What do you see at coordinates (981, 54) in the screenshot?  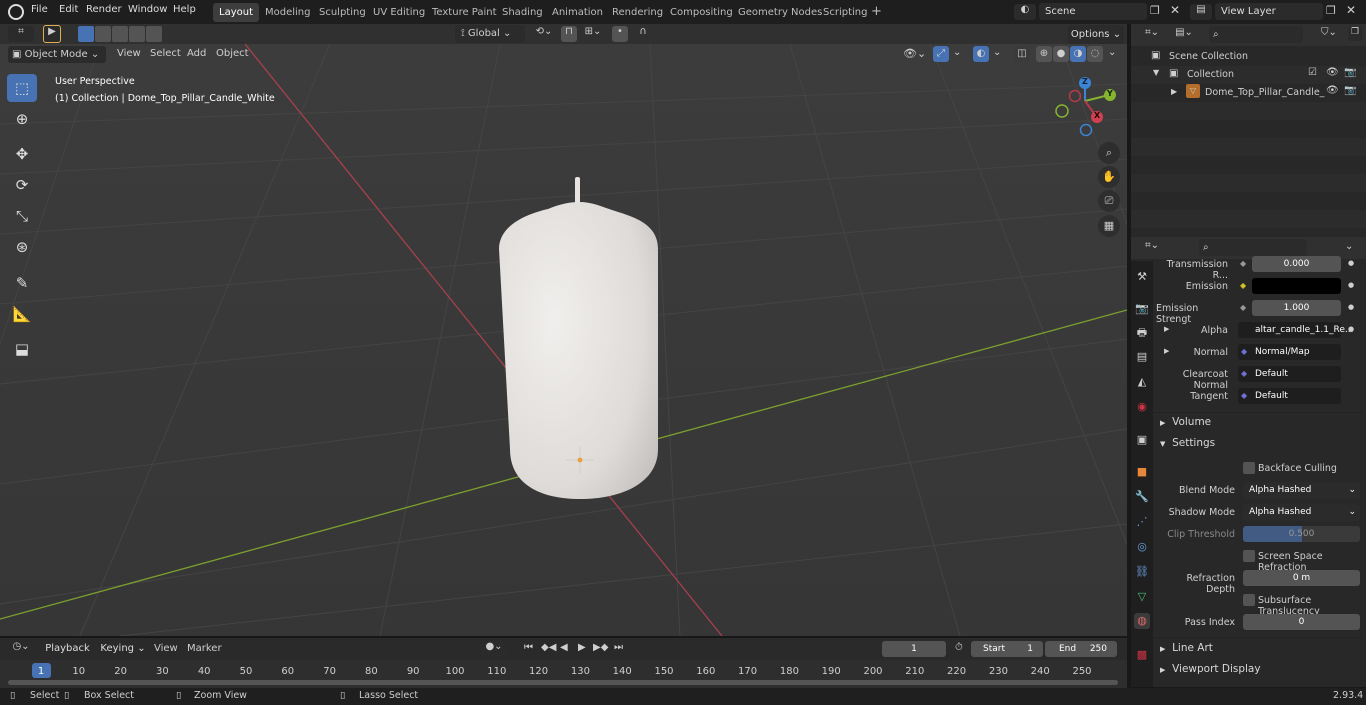 I see `overlay-toggle-icon: ◐` at bounding box center [981, 54].